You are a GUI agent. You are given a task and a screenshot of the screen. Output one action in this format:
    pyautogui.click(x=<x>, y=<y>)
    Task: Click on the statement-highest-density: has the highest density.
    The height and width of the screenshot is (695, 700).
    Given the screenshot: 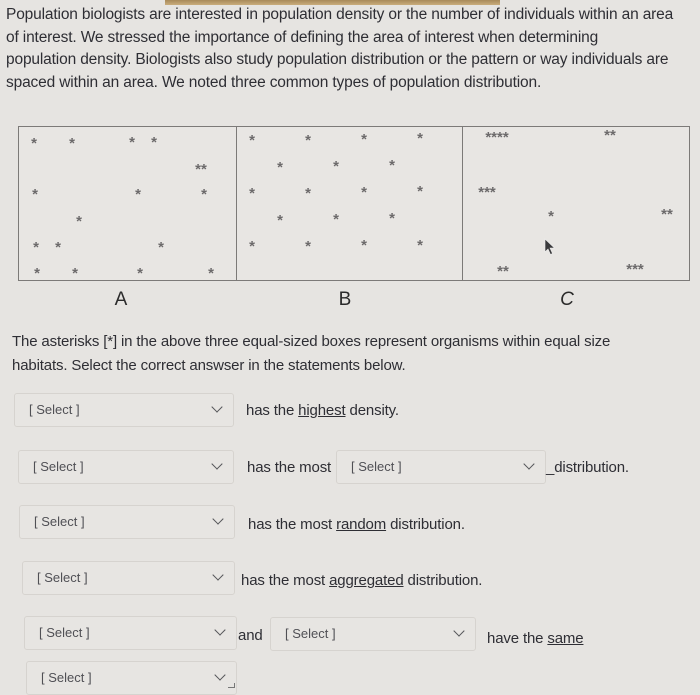 What is the action you would take?
    pyautogui.click(x=322, y=410)
    